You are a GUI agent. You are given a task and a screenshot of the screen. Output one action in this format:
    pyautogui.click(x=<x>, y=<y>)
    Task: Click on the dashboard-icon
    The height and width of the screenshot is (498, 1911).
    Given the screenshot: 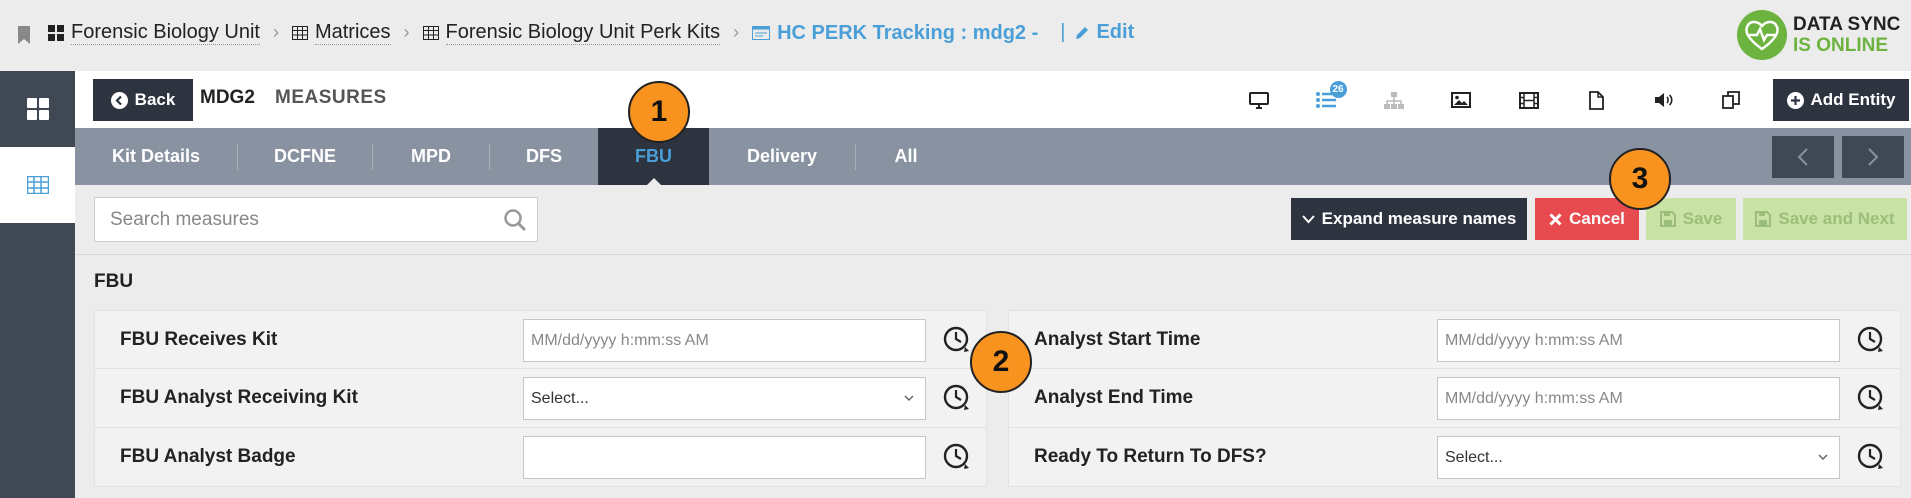 What is the action you would take?
    pyautogui.click(x=37, y=109)
    